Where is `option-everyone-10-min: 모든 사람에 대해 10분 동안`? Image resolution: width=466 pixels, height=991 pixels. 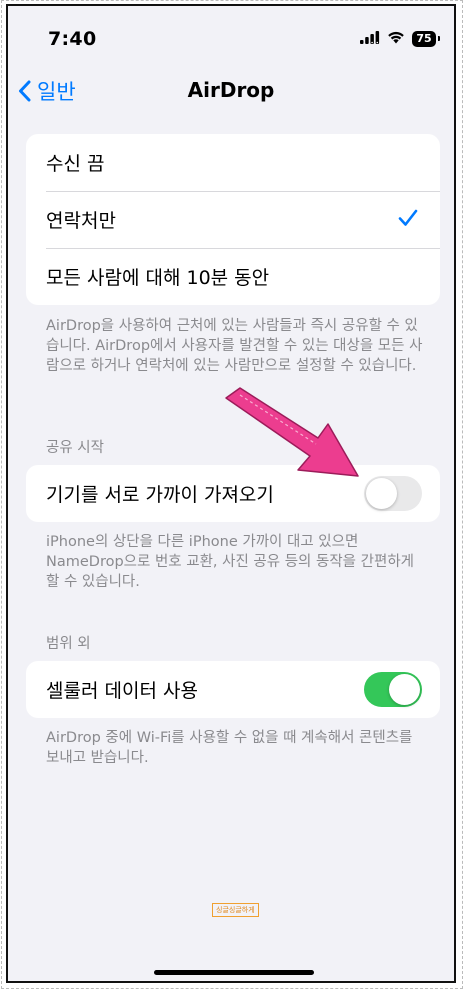
option-everyone-10-min: 모든 사람에 대해 10분 동안 is located at coordinates (233, 276).